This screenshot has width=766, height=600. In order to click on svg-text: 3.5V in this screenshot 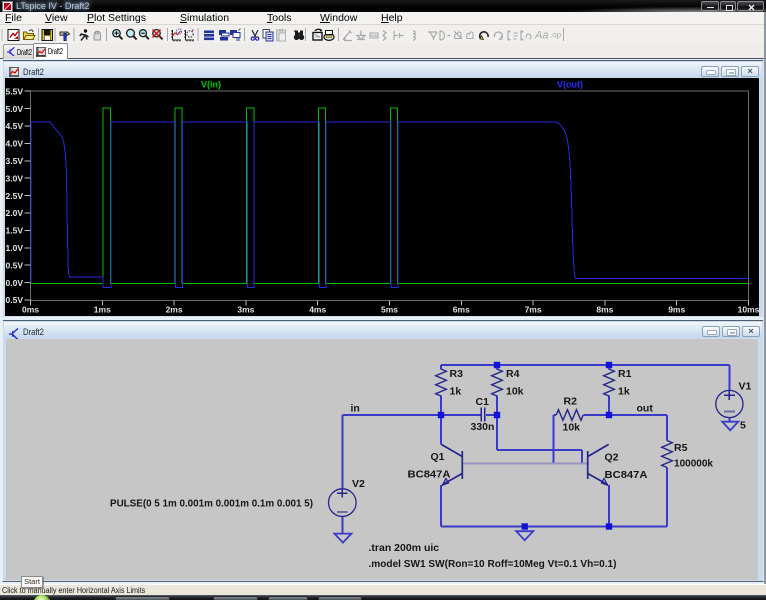, I will do `click(15, 161)`.